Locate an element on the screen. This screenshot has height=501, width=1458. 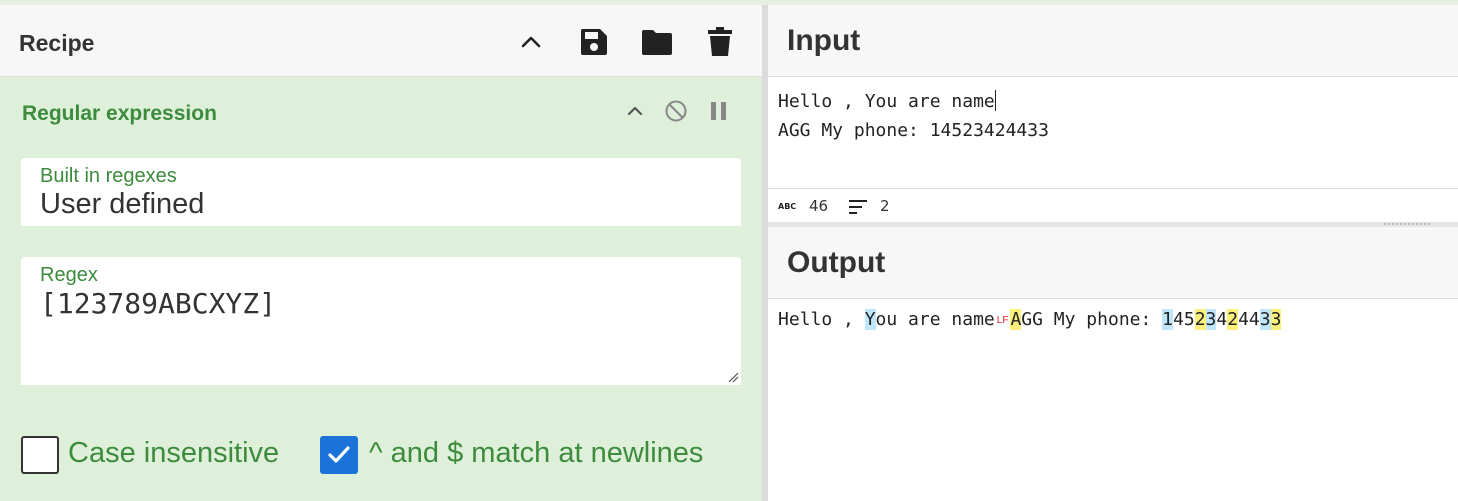
svg-text: ABC is located at coordinates (787, 206).